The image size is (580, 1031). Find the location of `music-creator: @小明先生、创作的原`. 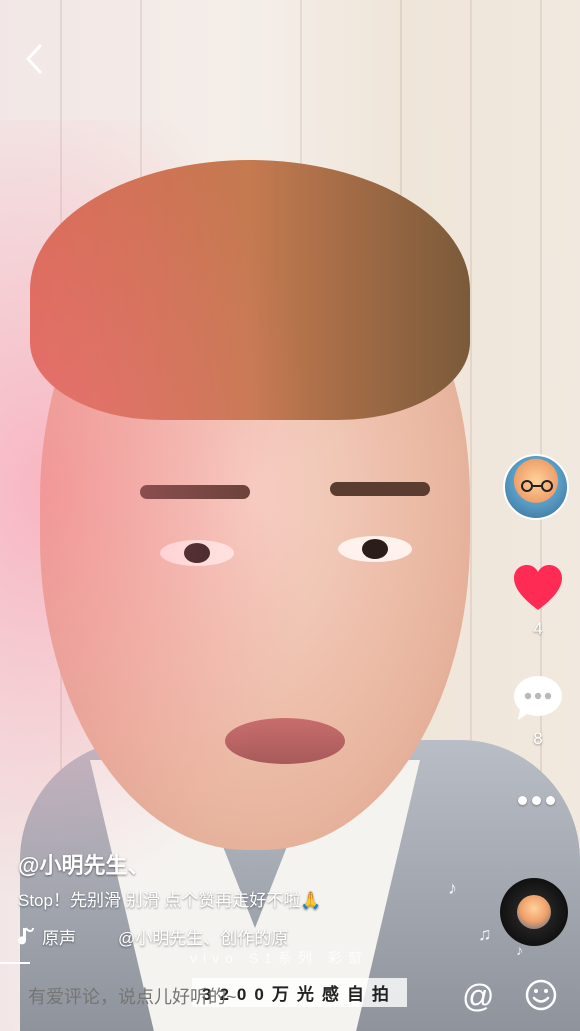

music-creator: @小明先生、创作的原 is located at coordinates (203, 938).